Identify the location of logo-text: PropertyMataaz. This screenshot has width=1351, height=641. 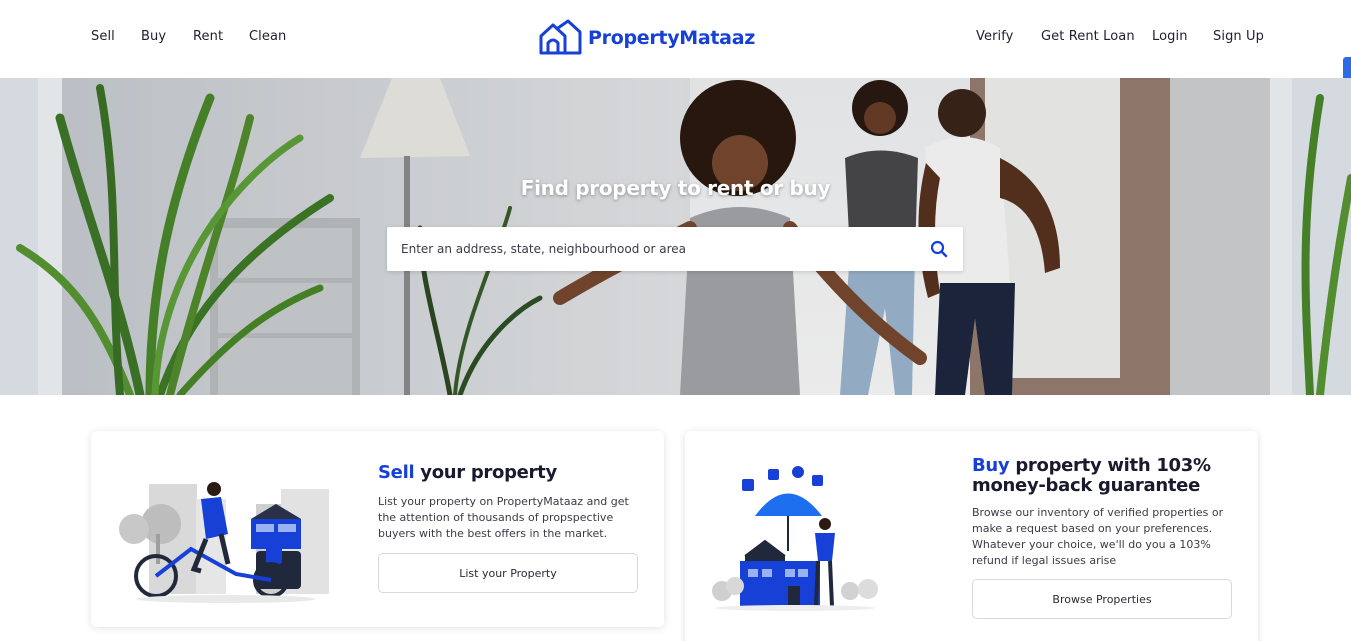
(671, 38).